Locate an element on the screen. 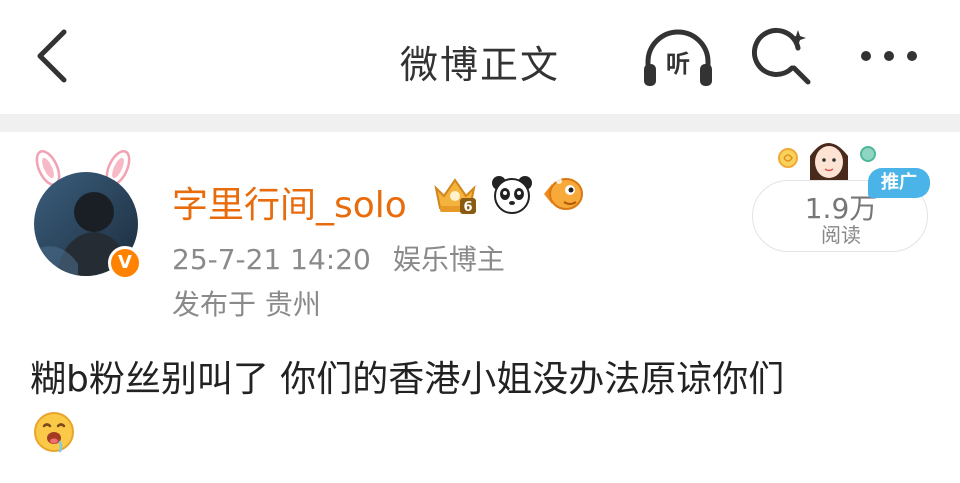  svg-text: 6 is located at coordinates (467, 207).